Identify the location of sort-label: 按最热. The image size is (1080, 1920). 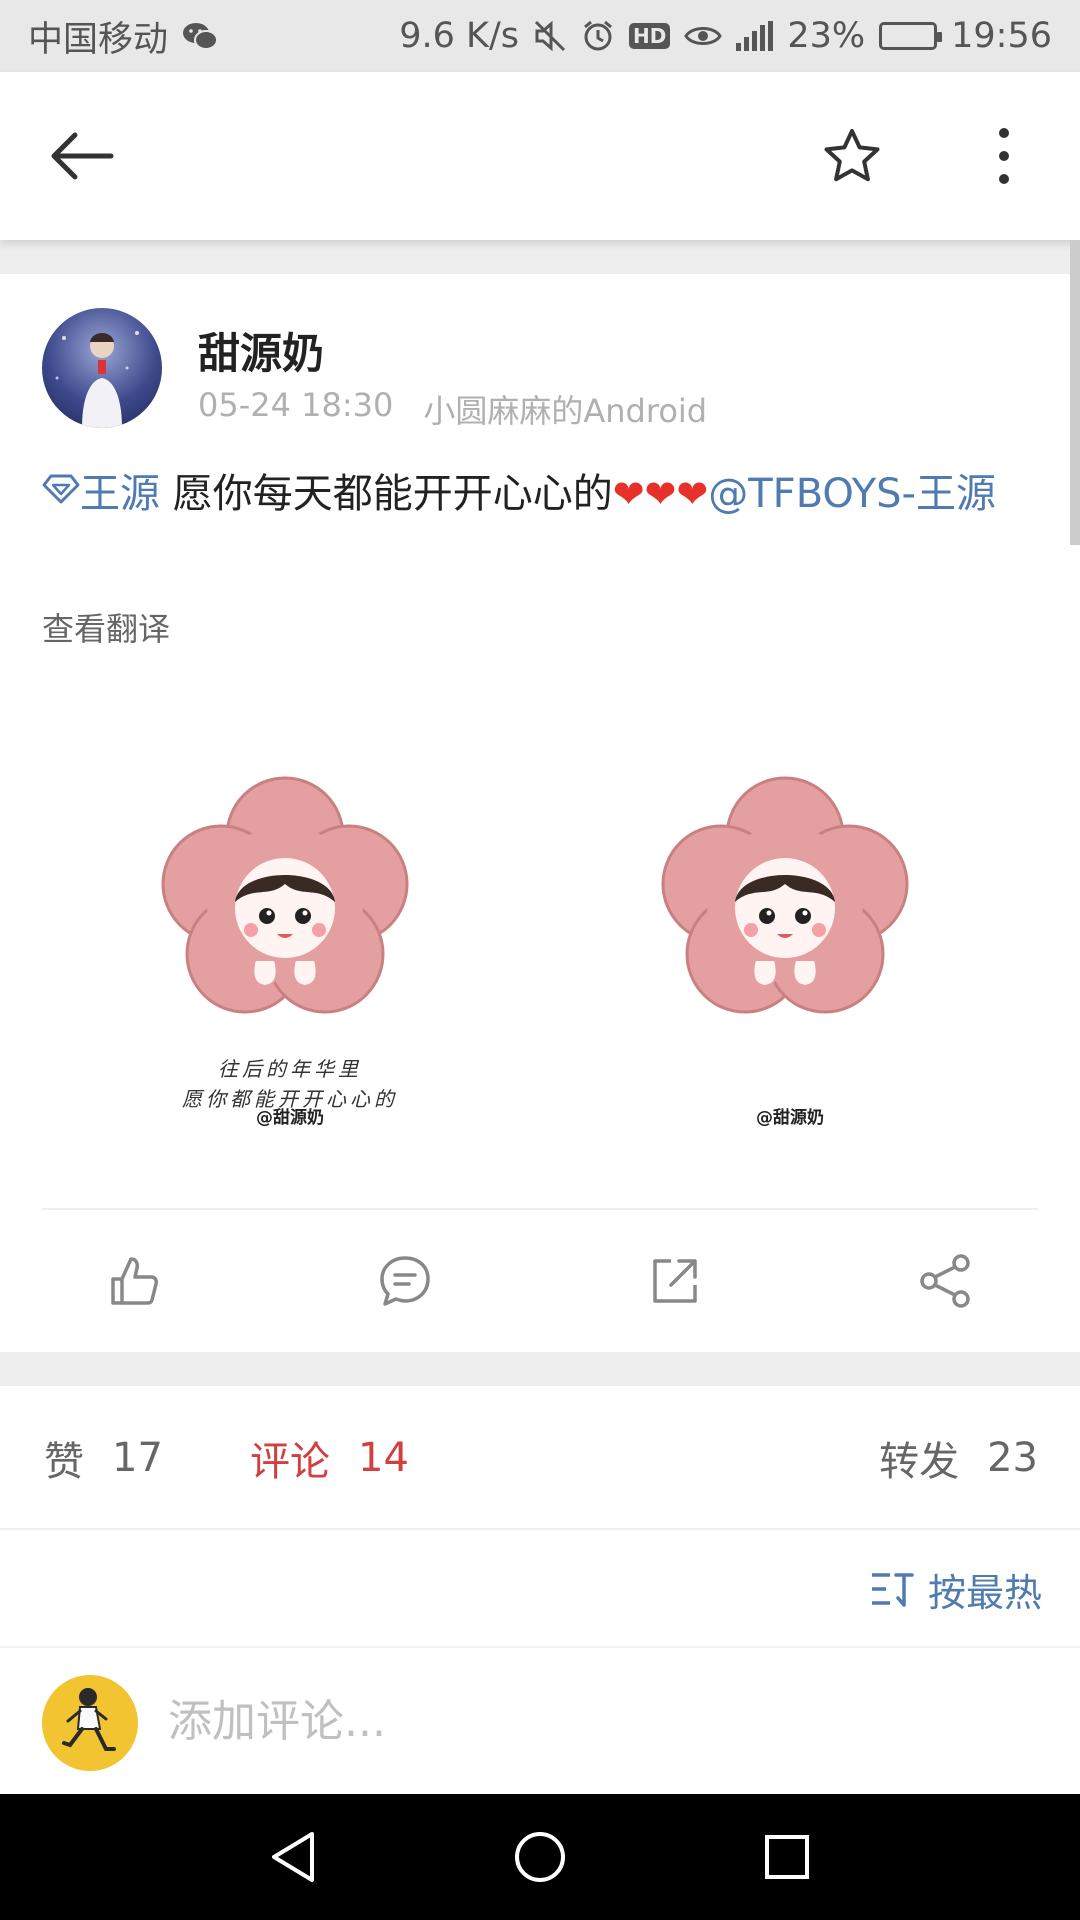
(984, 1592).